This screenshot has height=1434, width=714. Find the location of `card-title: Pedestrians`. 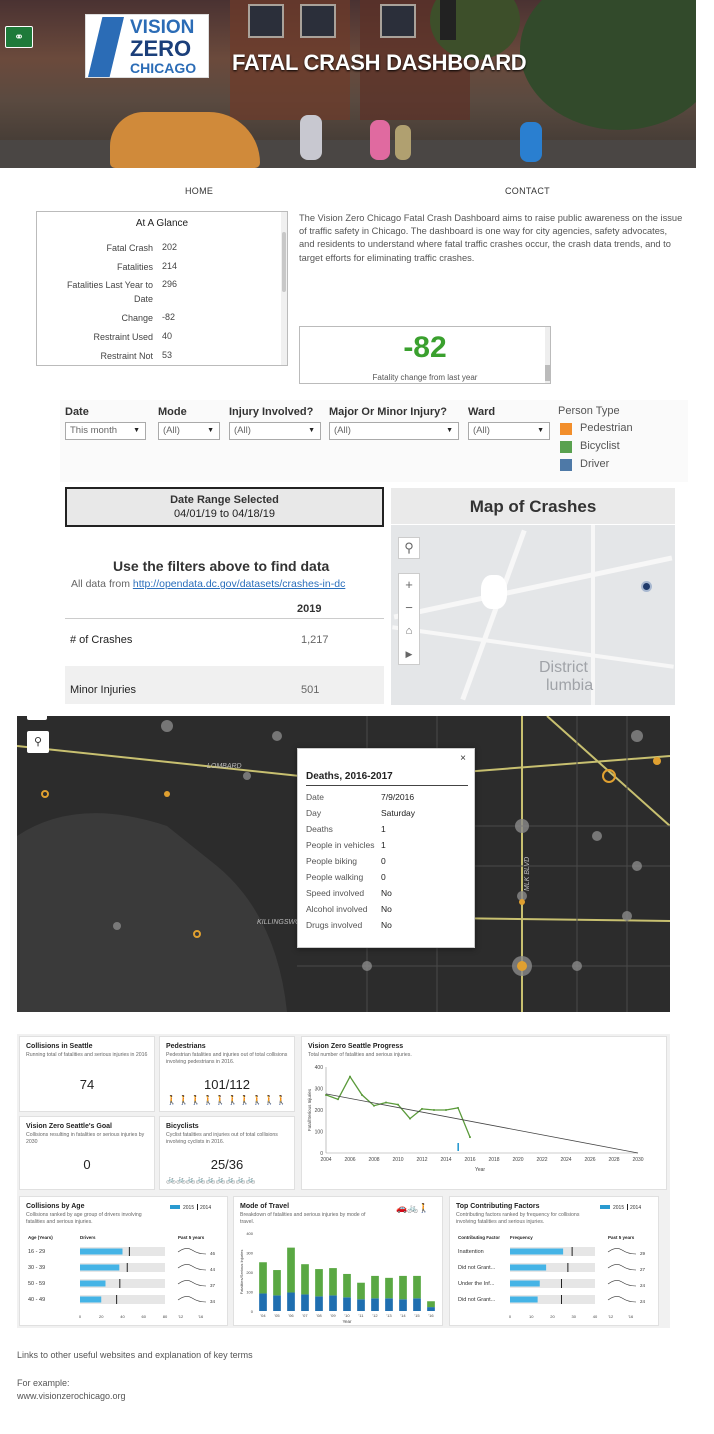

card-title: Pedestrians is located at coordinates (186, 1046).